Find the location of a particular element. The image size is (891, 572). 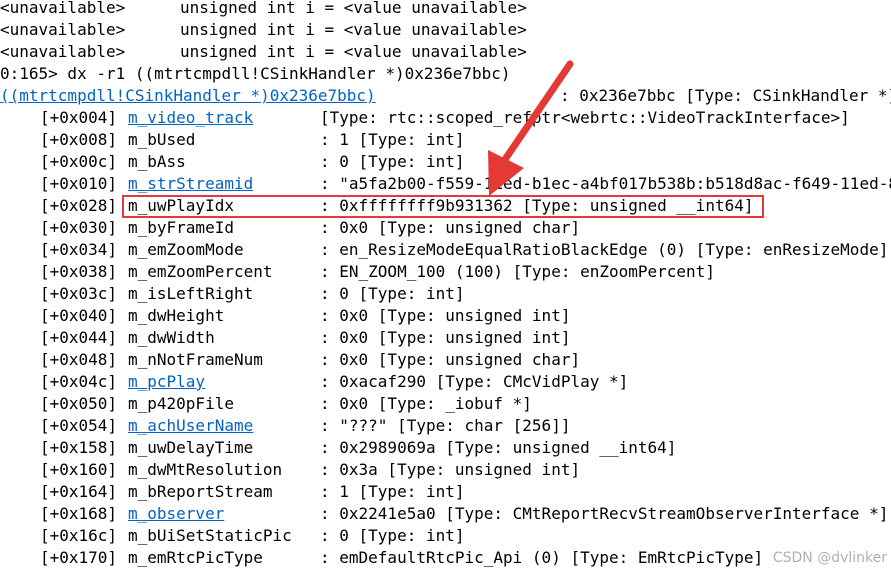

field-value: : 0xacaf290 [Type: CMcVidPlay *] is located at coordinates (474, 381).